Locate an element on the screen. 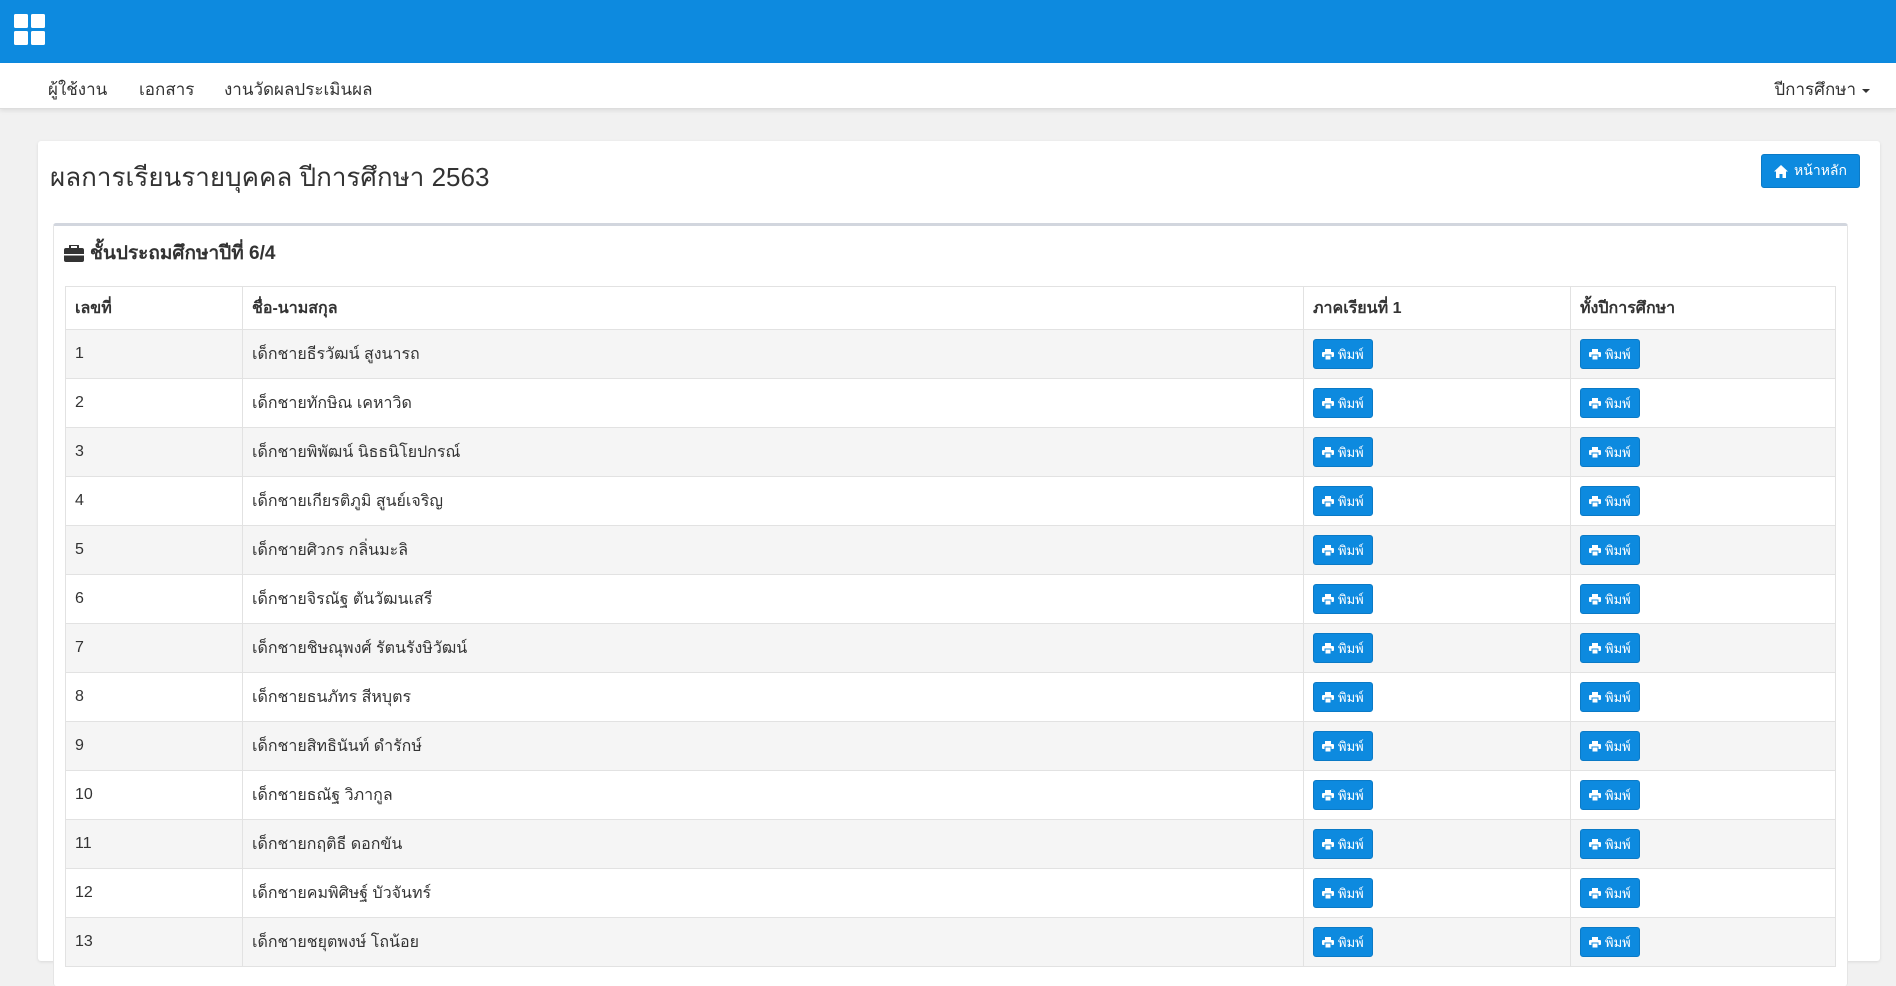 This screenshot has height=986, width=1896. table-row: 6 เด็กชายจิรณัฐ ตันวัฒนเสรี พิมพ์ พิมพ์ is located at coordinates (950, 599).